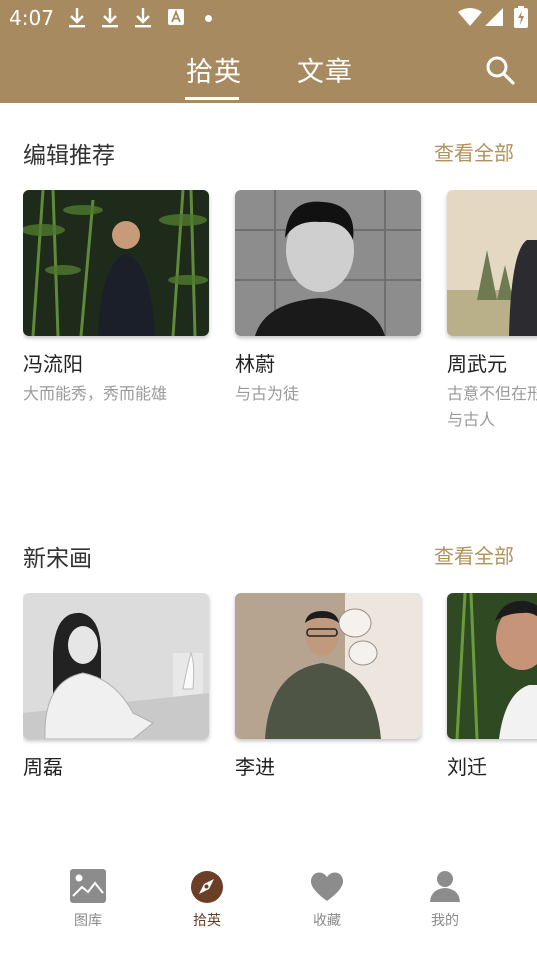  What do you see at coordinates (467, 767) in the screenshot?
I see `artist-name: 刘迁` at bounding box center [467, 767].